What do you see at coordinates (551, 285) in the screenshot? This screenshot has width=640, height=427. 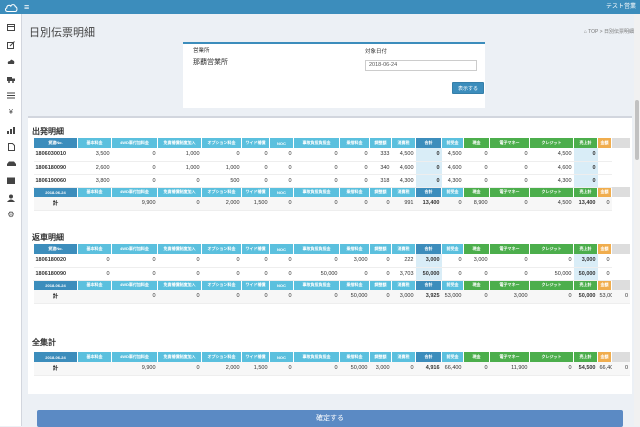 I see `column-header: クレジット` at bounding box center [551, 285].